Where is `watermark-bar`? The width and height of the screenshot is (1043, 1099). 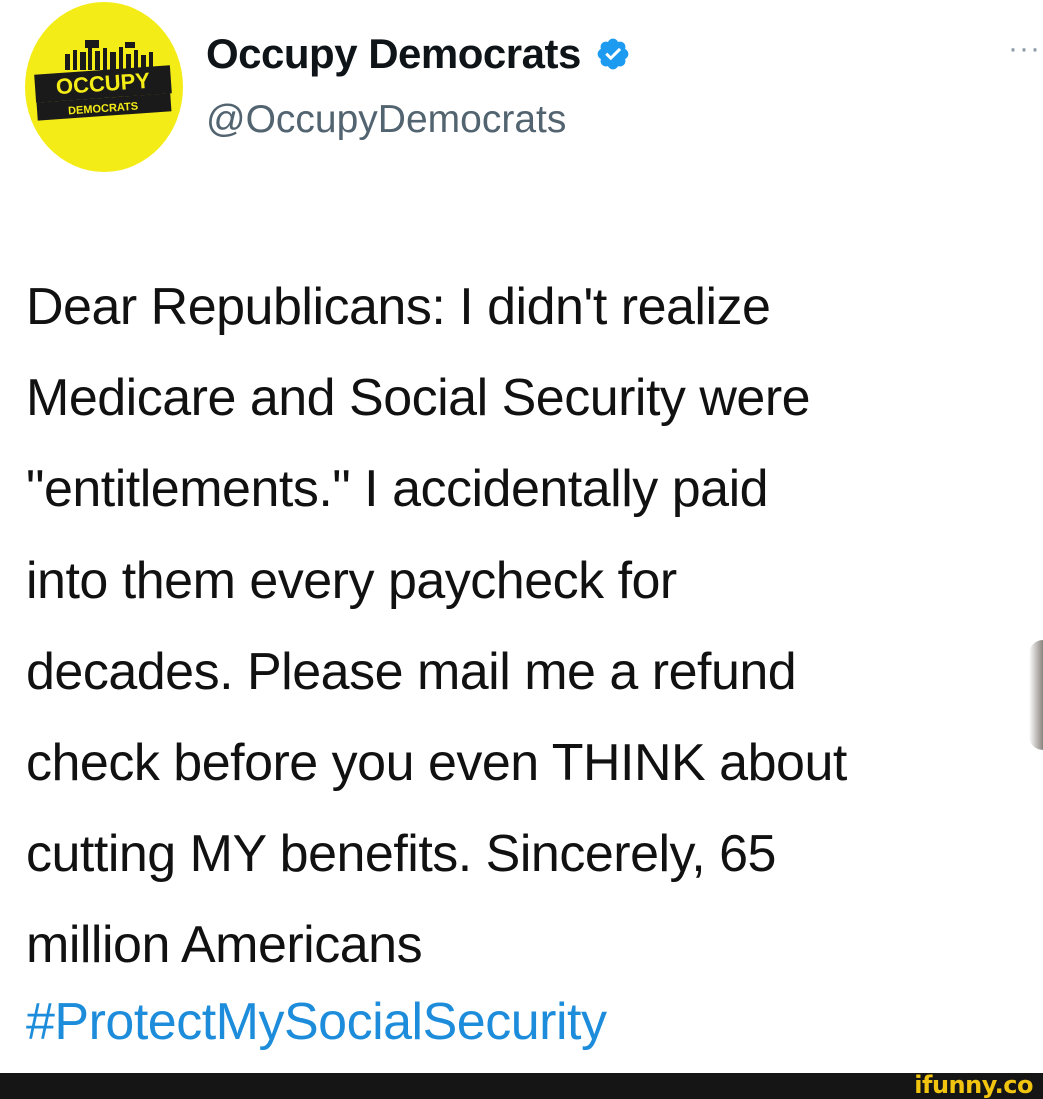 watermark-bar is located at coordinates (521, 1086).